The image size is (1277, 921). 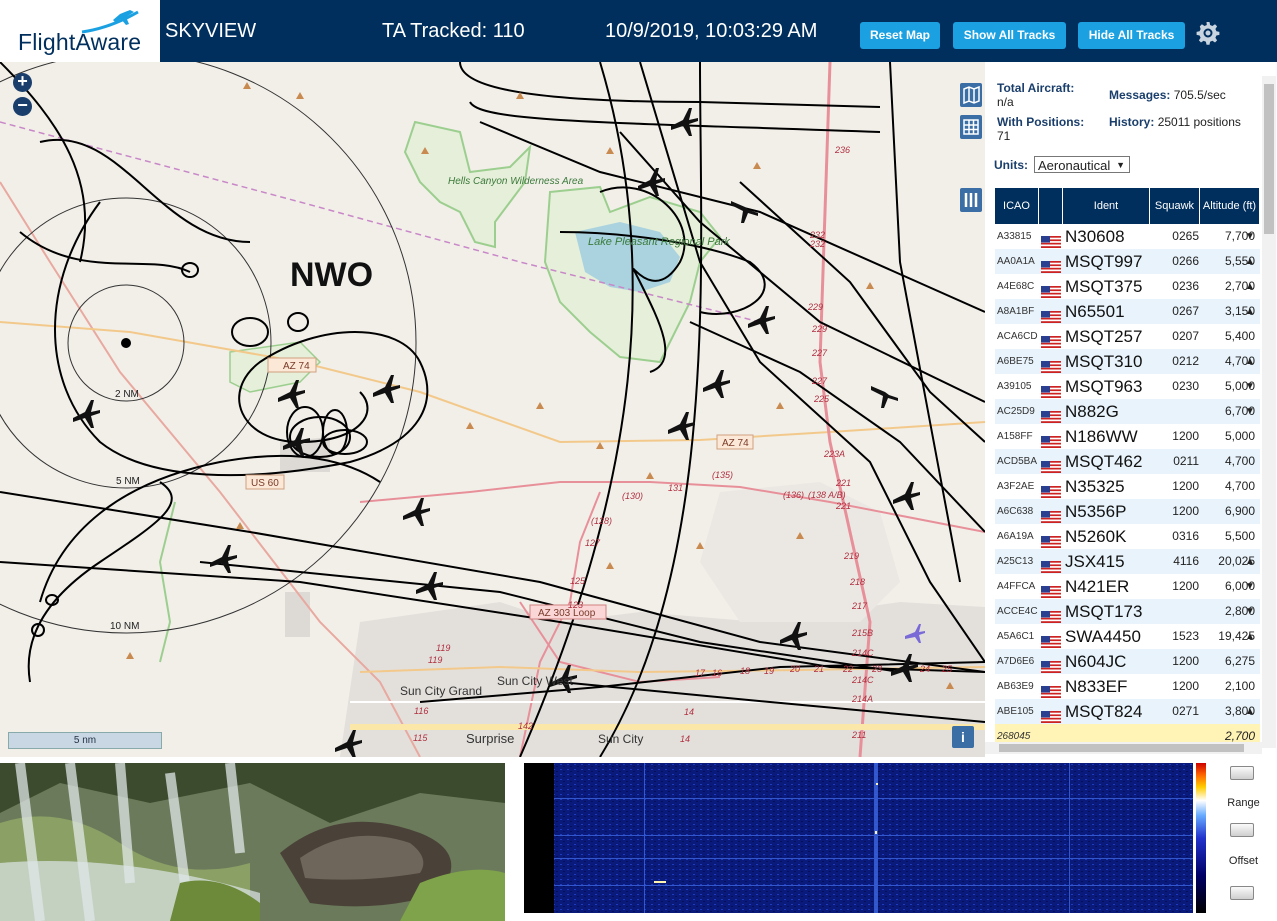 I want to click on zoom-out-button: −, so click(x=22, y=106).